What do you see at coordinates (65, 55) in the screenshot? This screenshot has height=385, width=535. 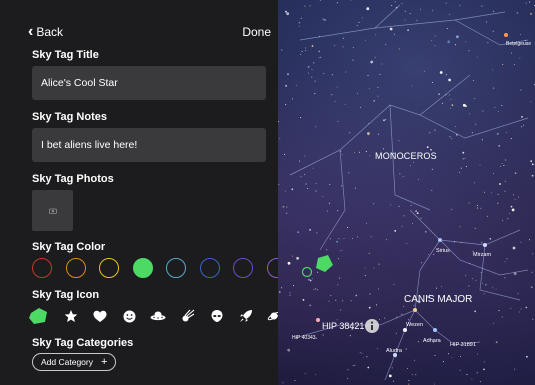 I see `title-label: Sky Tag Title` at bounding box center [65, 55].